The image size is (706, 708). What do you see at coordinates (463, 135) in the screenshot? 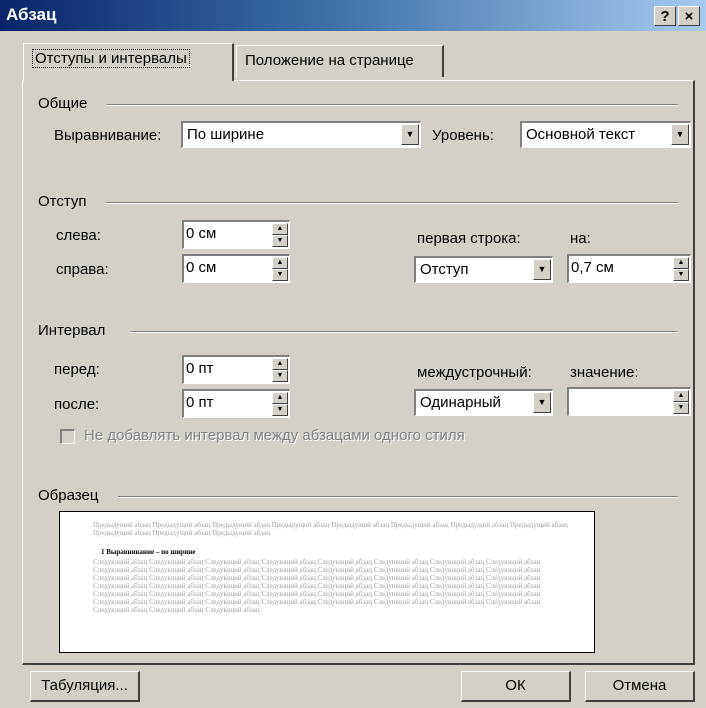
I see `level-label: Уровень:` at bounding box center [463, 135].